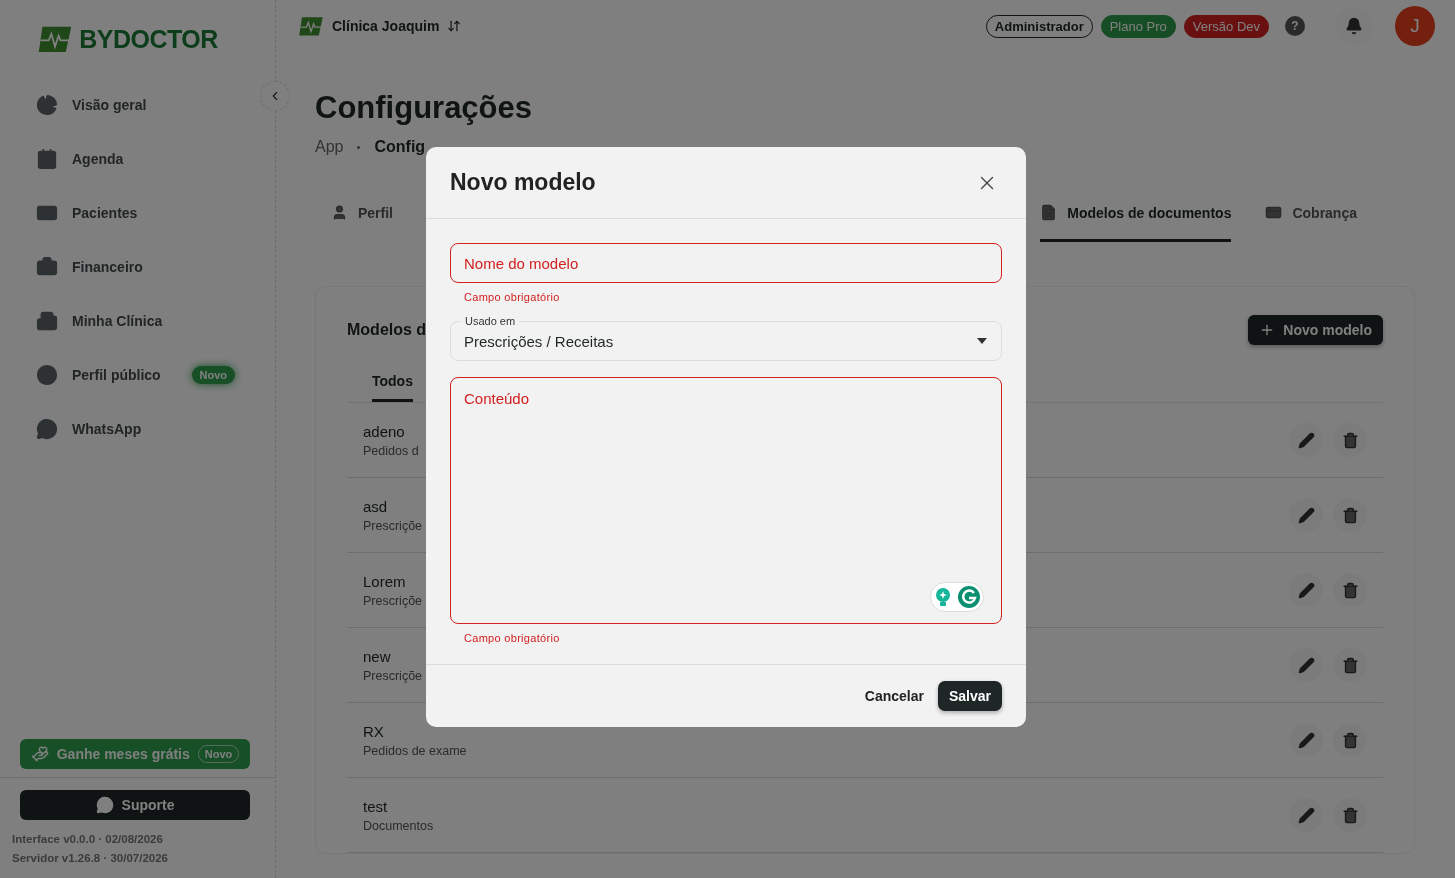 The height and width of the screenshot is (878, 1455). What do you see at coordinates (329, 147) in the screenshot?
I see `breadcrumb-item: App` at bounding box center [329, 147].